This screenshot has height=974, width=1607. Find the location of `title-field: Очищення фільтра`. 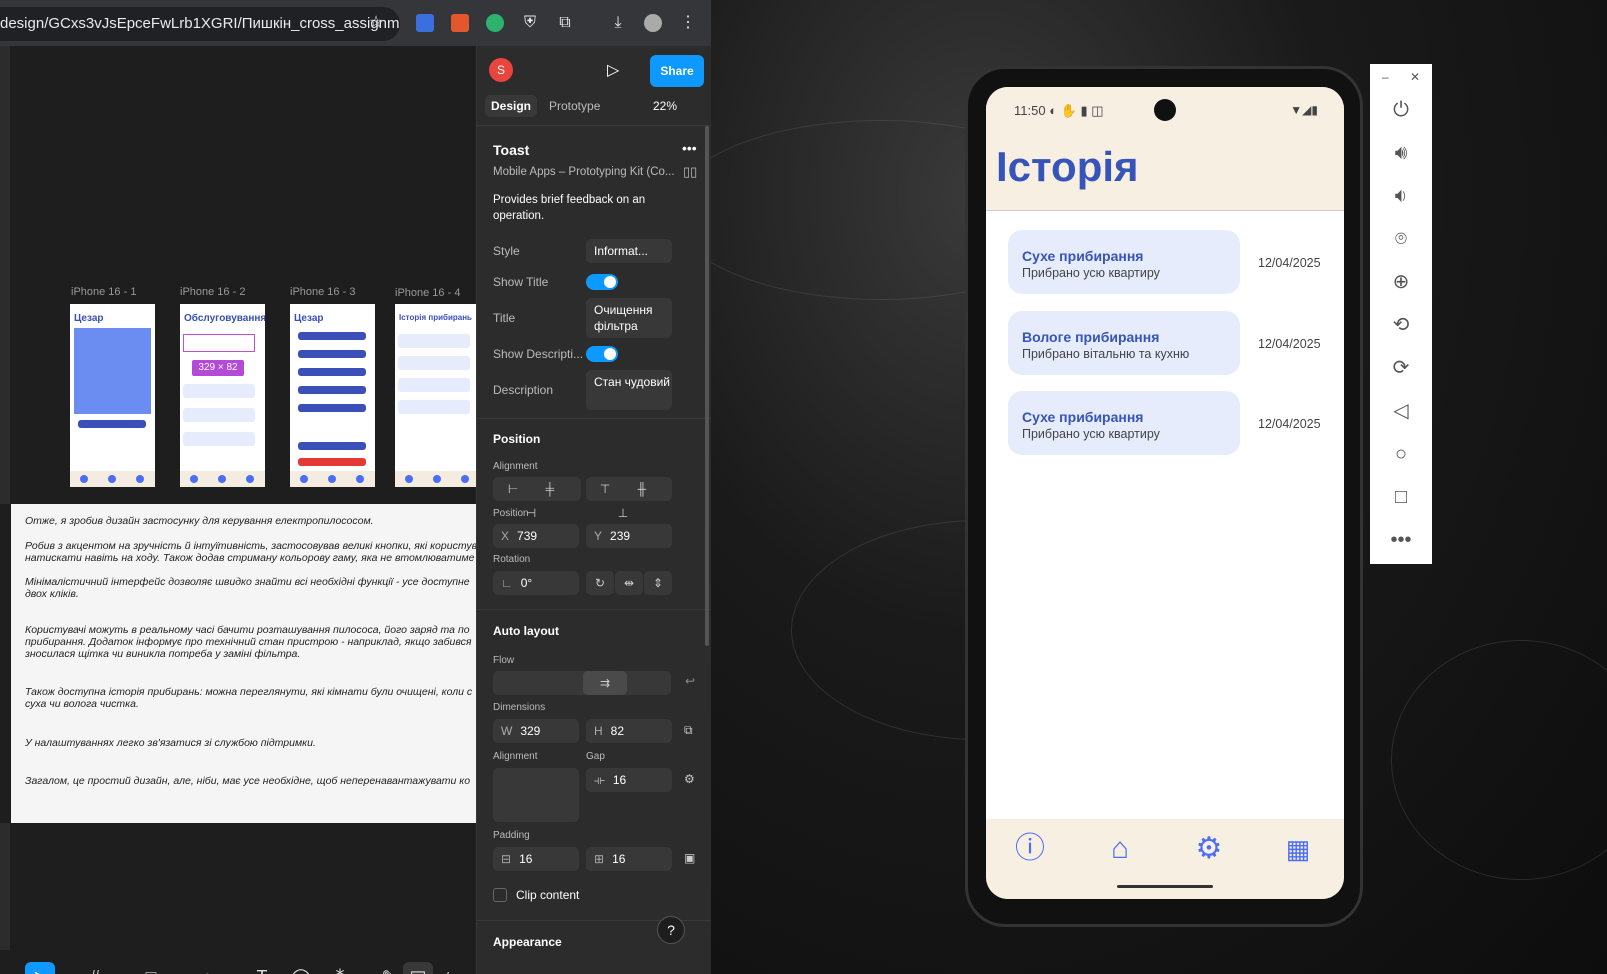

title-field: Очищення фільтра is located at coordinates (629, 318).